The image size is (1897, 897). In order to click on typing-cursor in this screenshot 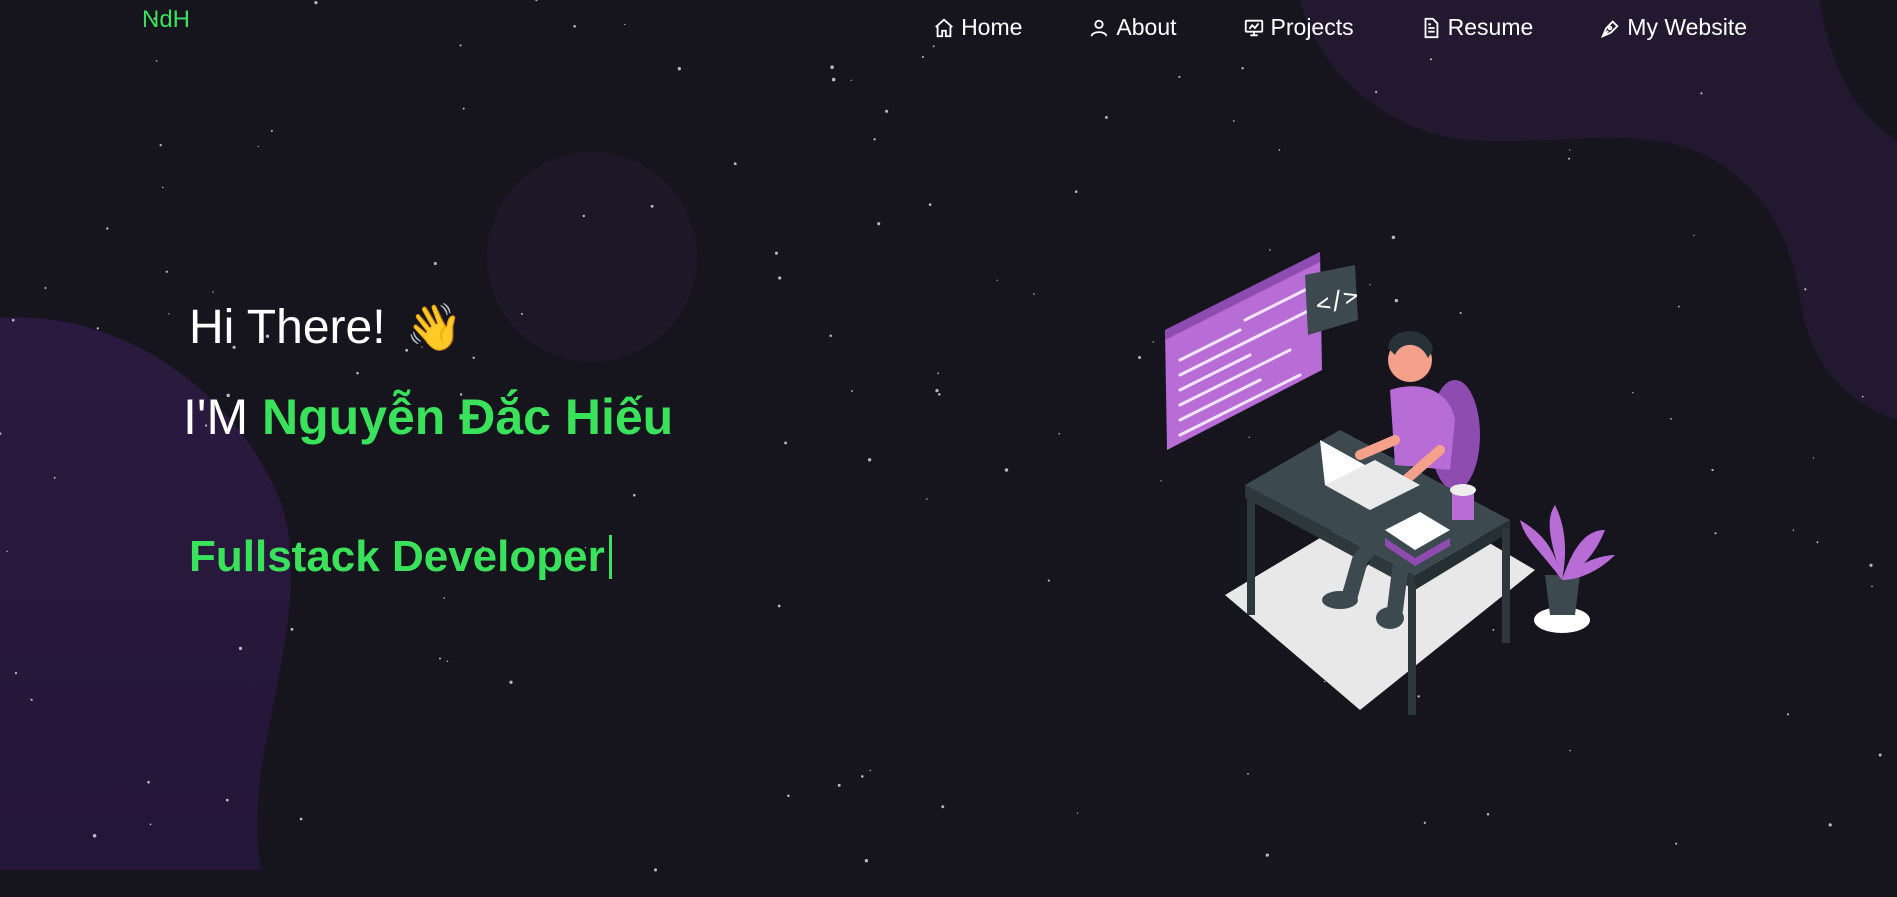, I will do `click(610, 557)`.